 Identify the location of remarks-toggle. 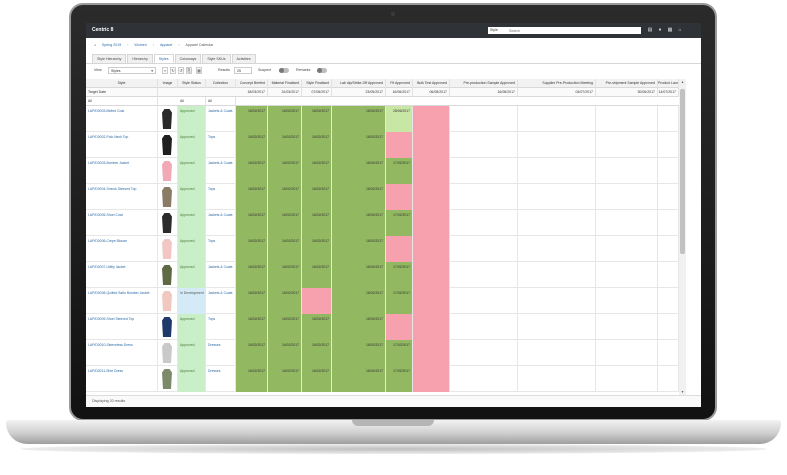
(322, 70).